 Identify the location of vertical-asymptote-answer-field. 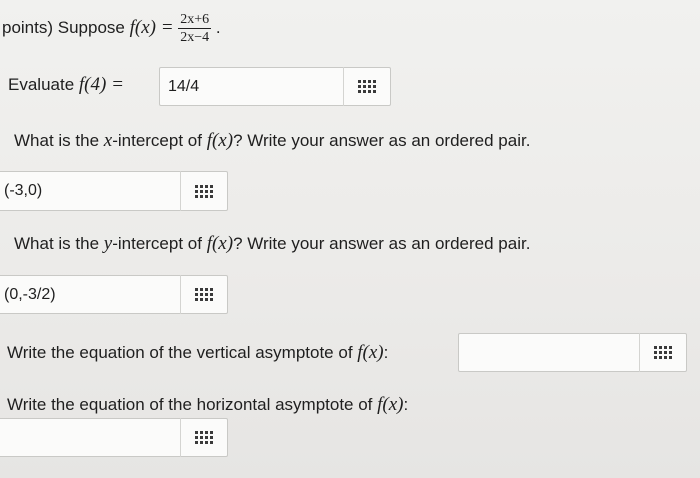
(572, 352).